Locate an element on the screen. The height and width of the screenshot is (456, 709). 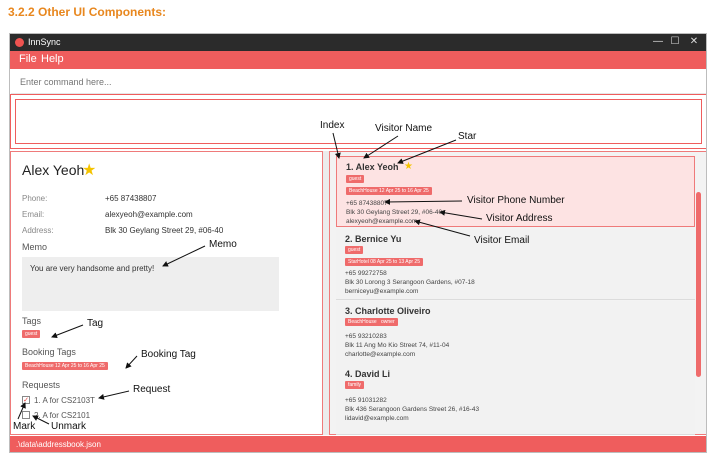
arrow-phone is located at coordinates (423, 201).